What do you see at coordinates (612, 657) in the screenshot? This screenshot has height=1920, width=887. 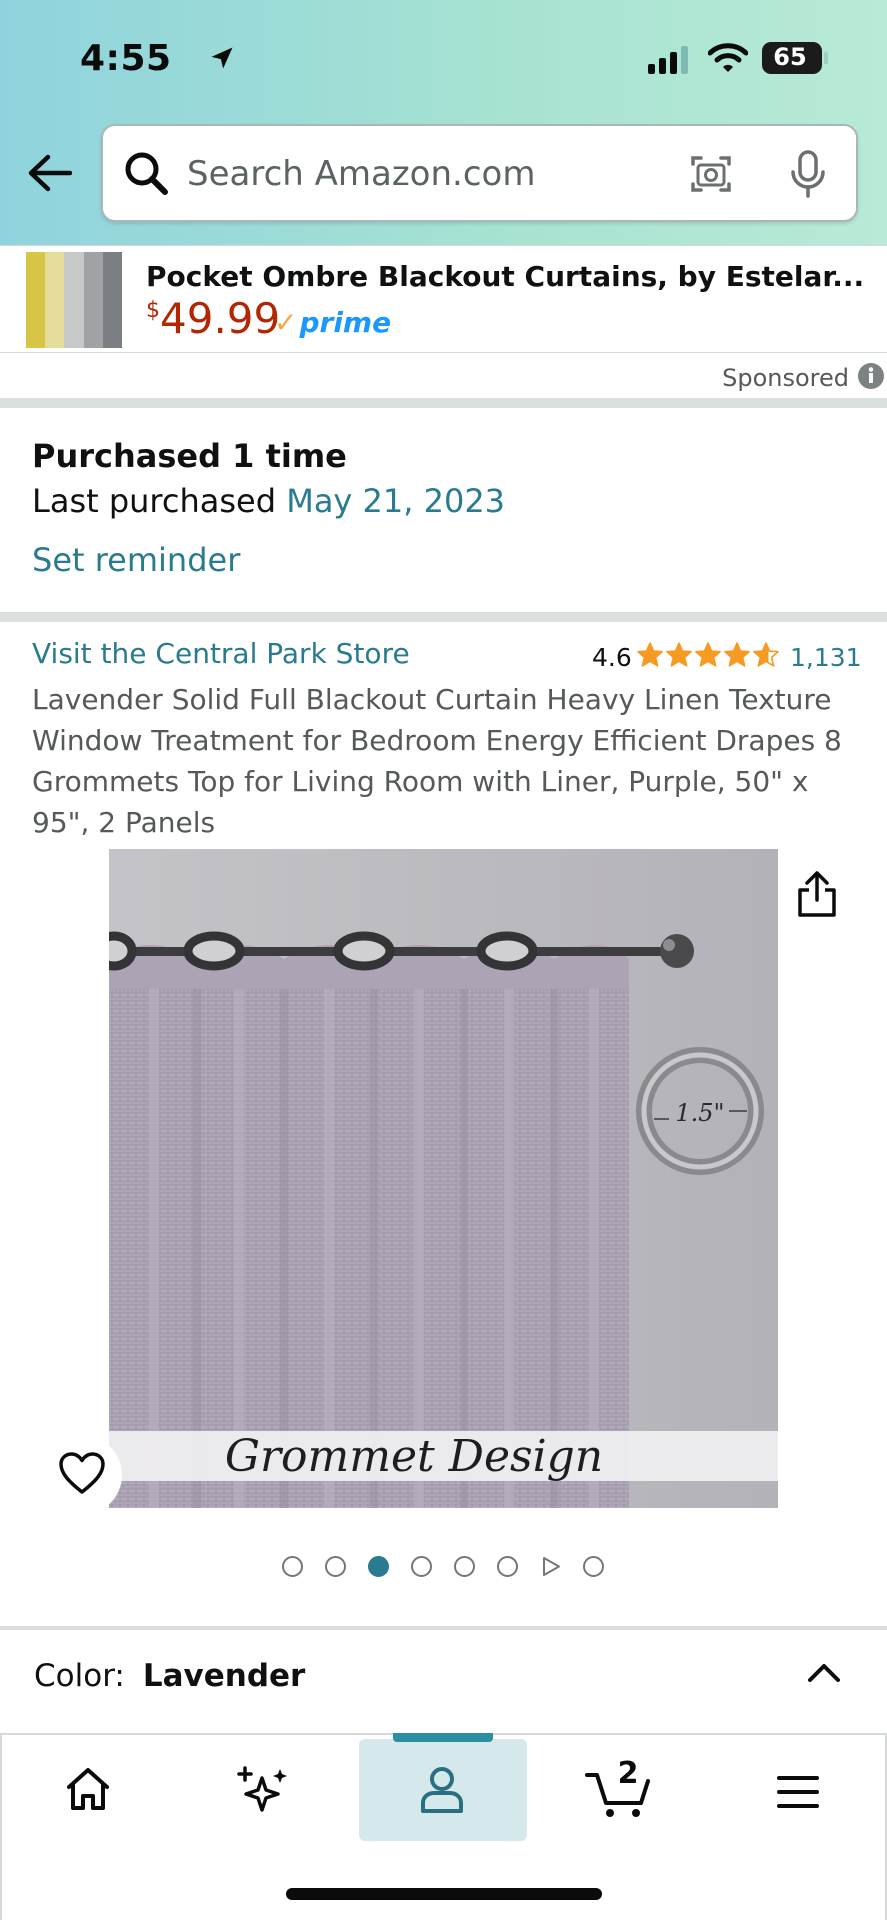 I see `rating-value: 4.6` at bounding box center [612, 657].